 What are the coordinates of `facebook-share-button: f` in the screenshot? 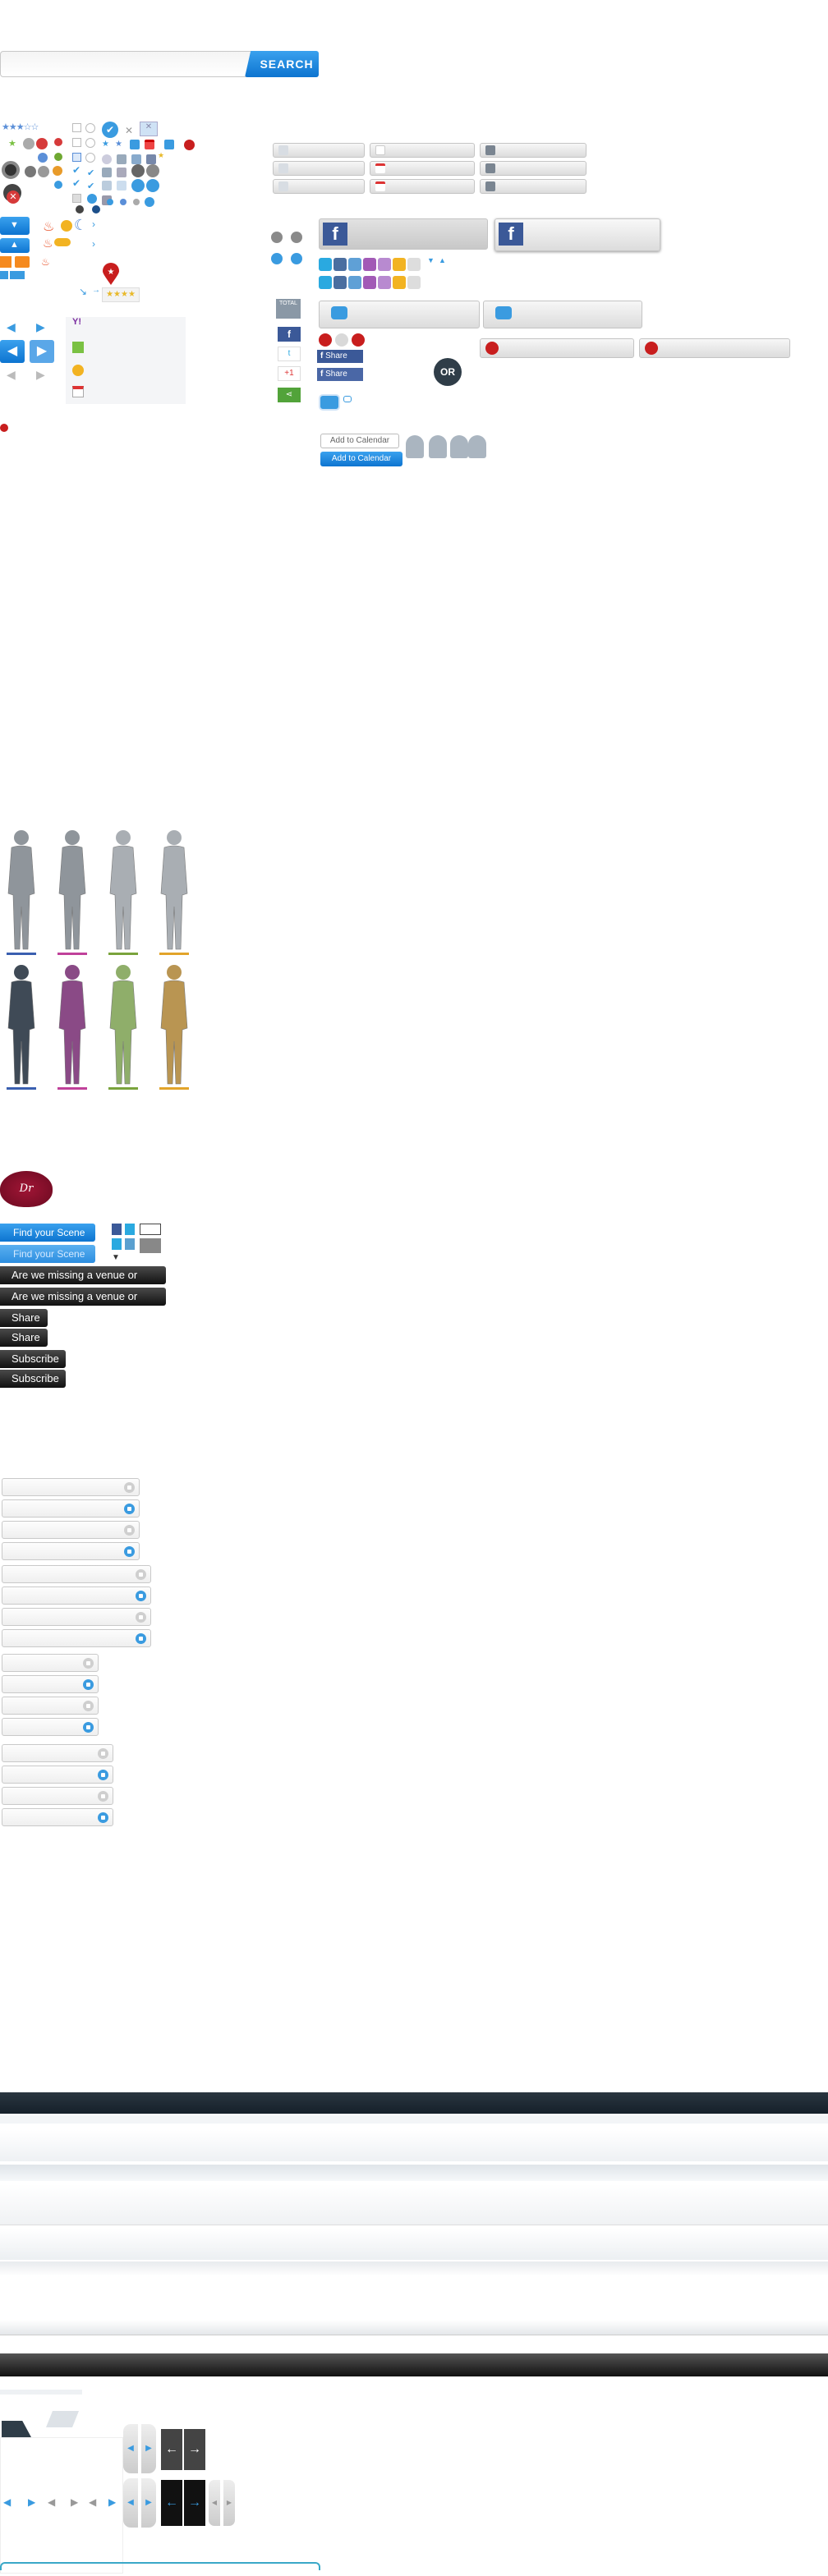 It's located at (403, 234).